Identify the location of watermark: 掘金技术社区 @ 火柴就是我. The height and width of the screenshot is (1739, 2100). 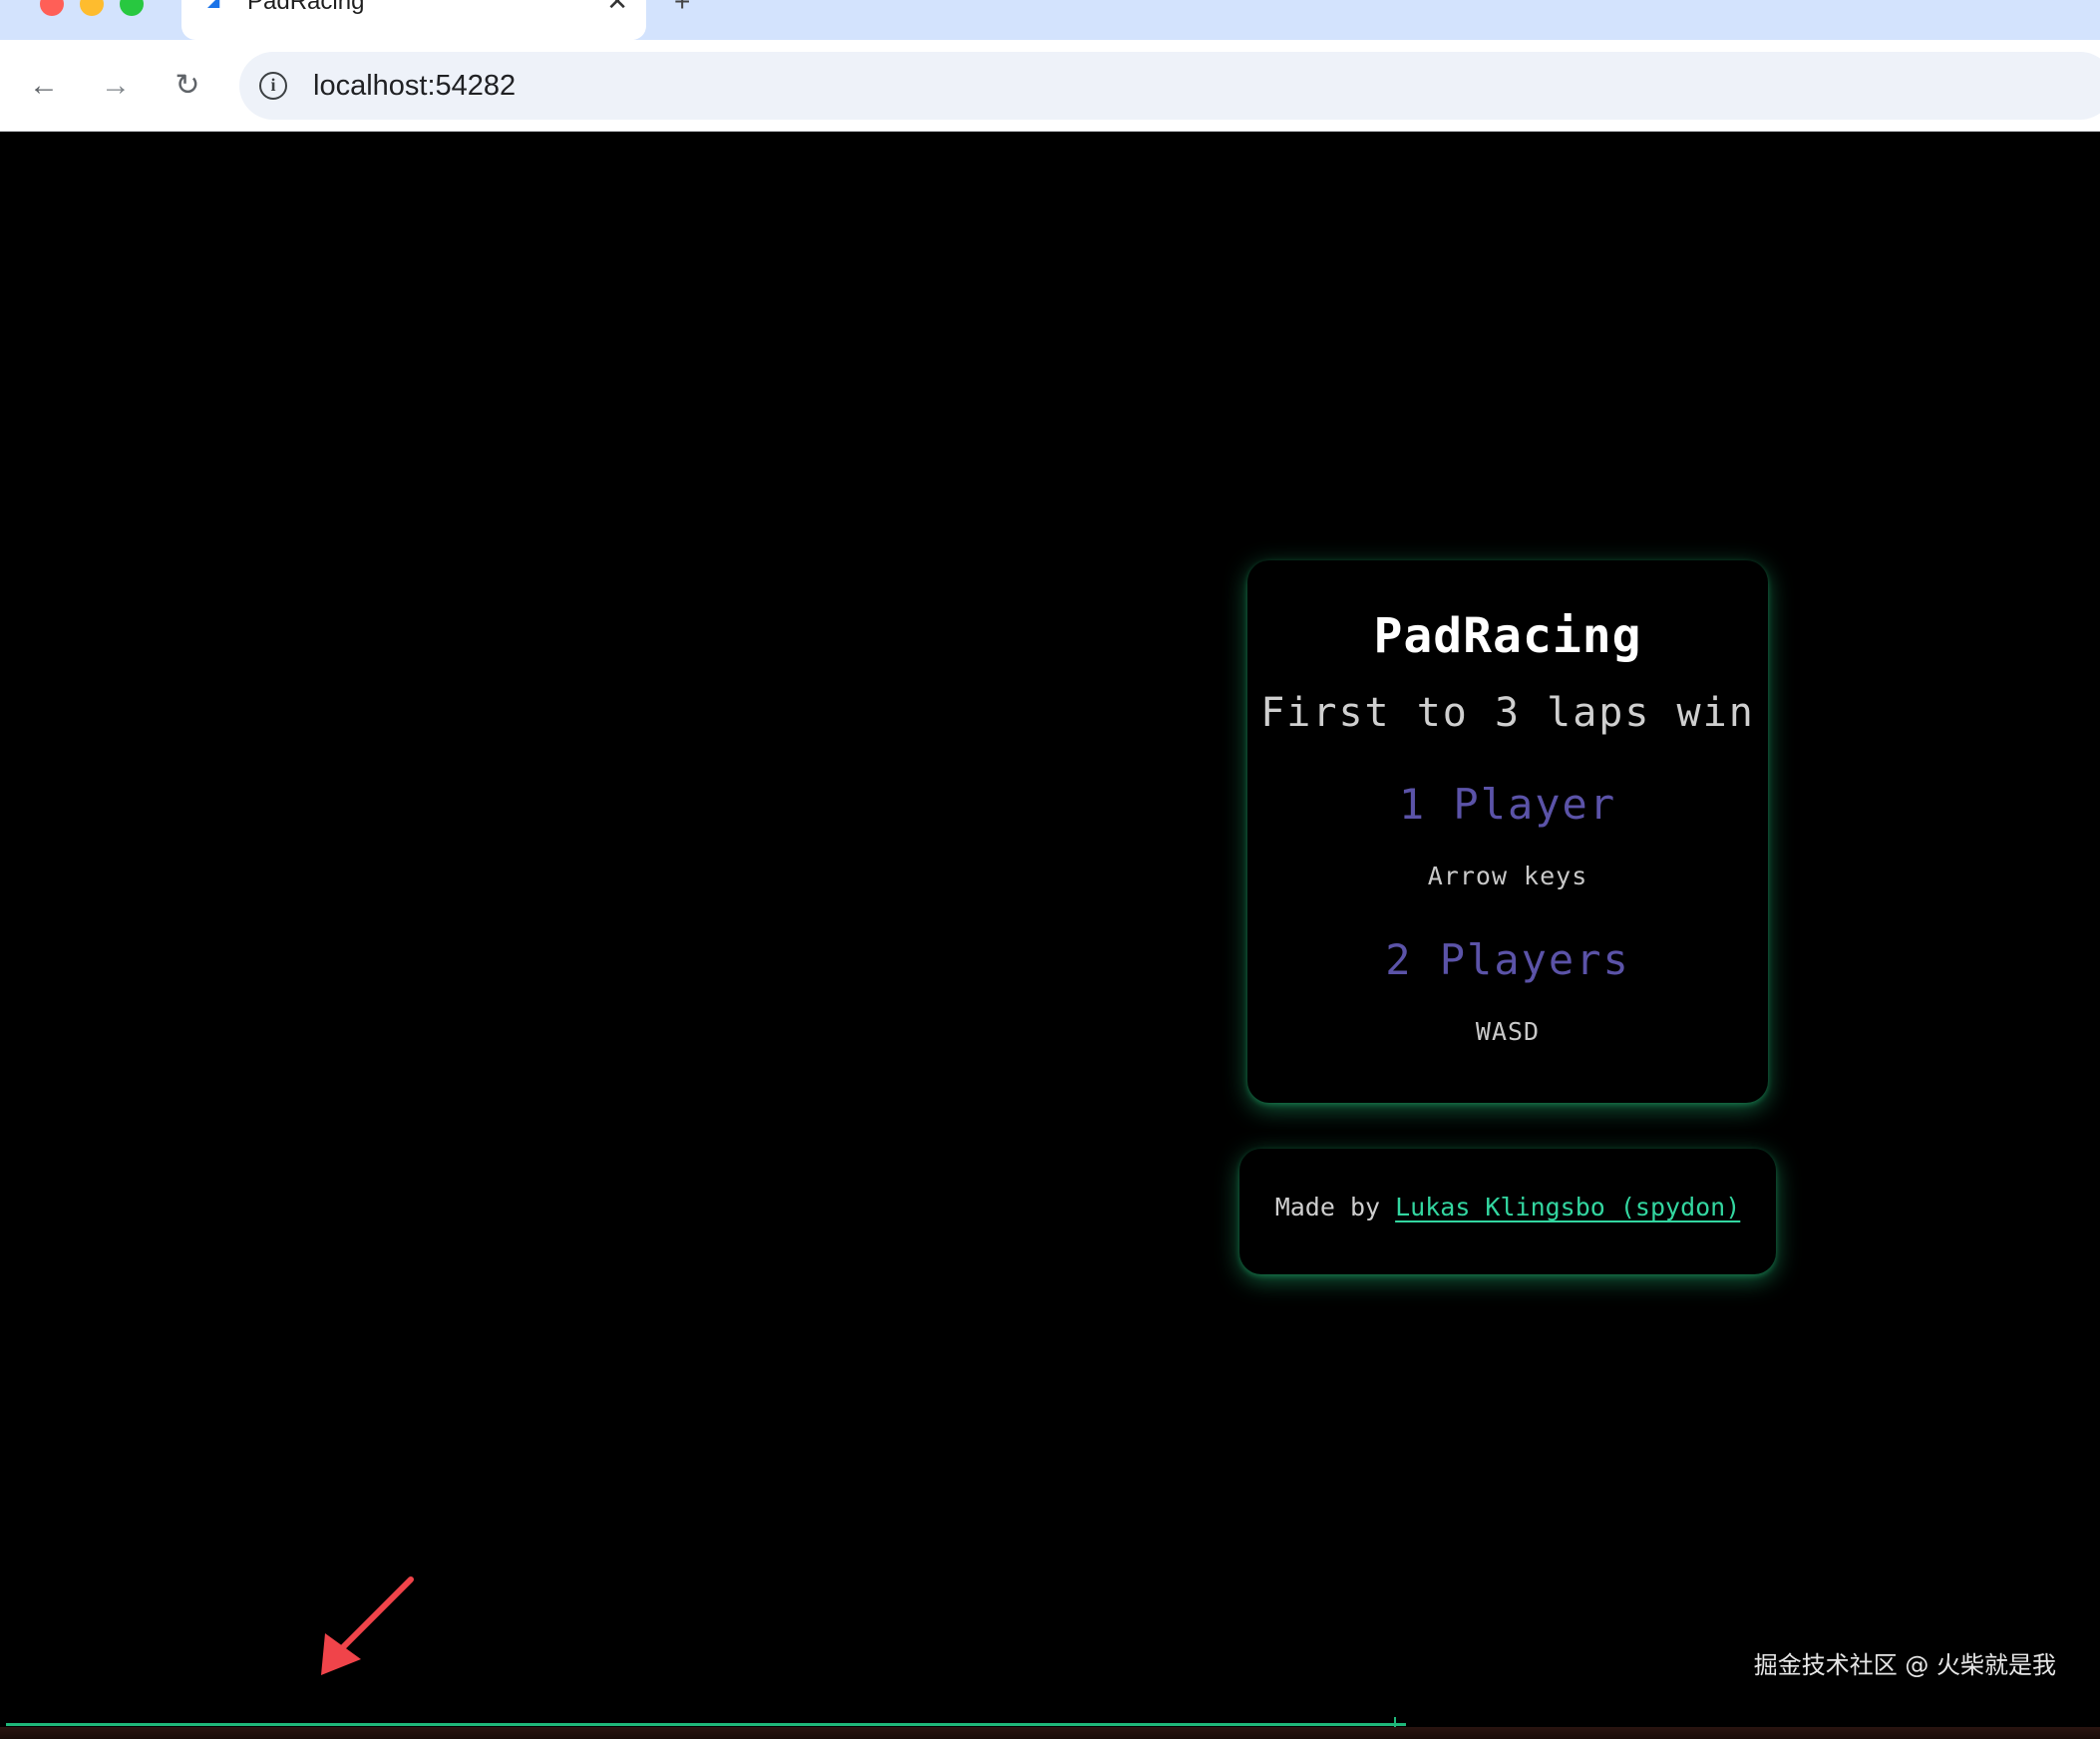
(1904, 1665).